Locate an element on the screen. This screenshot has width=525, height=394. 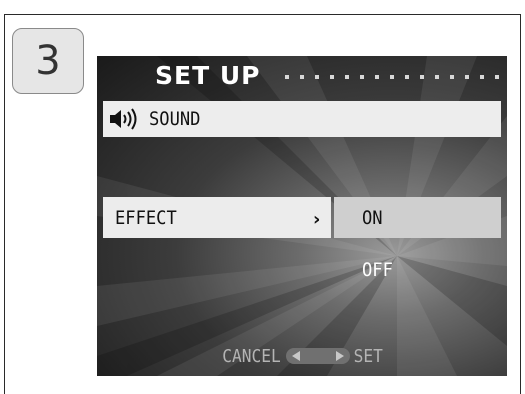
option-on: ON is located at coordinates (417, 217).